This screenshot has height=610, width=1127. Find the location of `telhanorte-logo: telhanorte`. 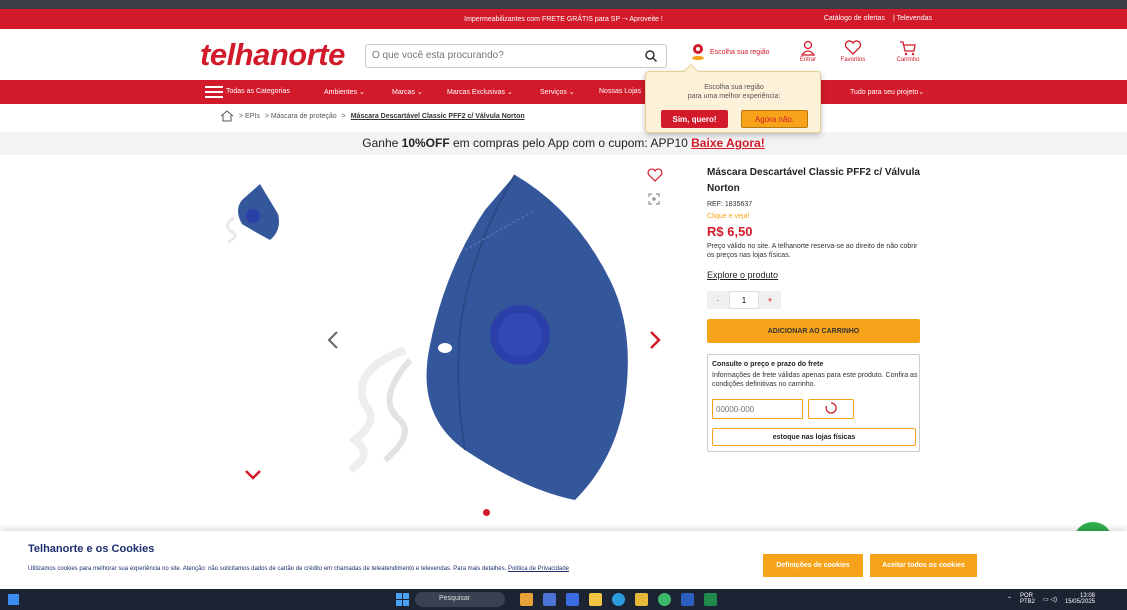

telhanorte-logo: telhanorte is located at coordinates (272, 55).